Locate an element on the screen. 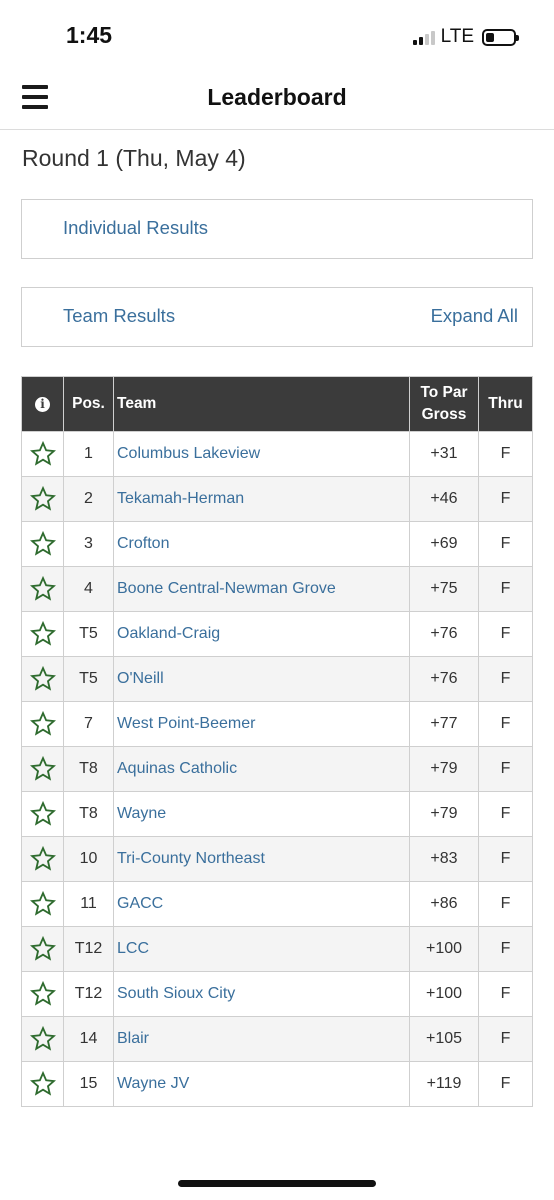 This screenshot has height=1200, width=554. team-link: Columbus Lakeview is located at coordinates (188, 453).